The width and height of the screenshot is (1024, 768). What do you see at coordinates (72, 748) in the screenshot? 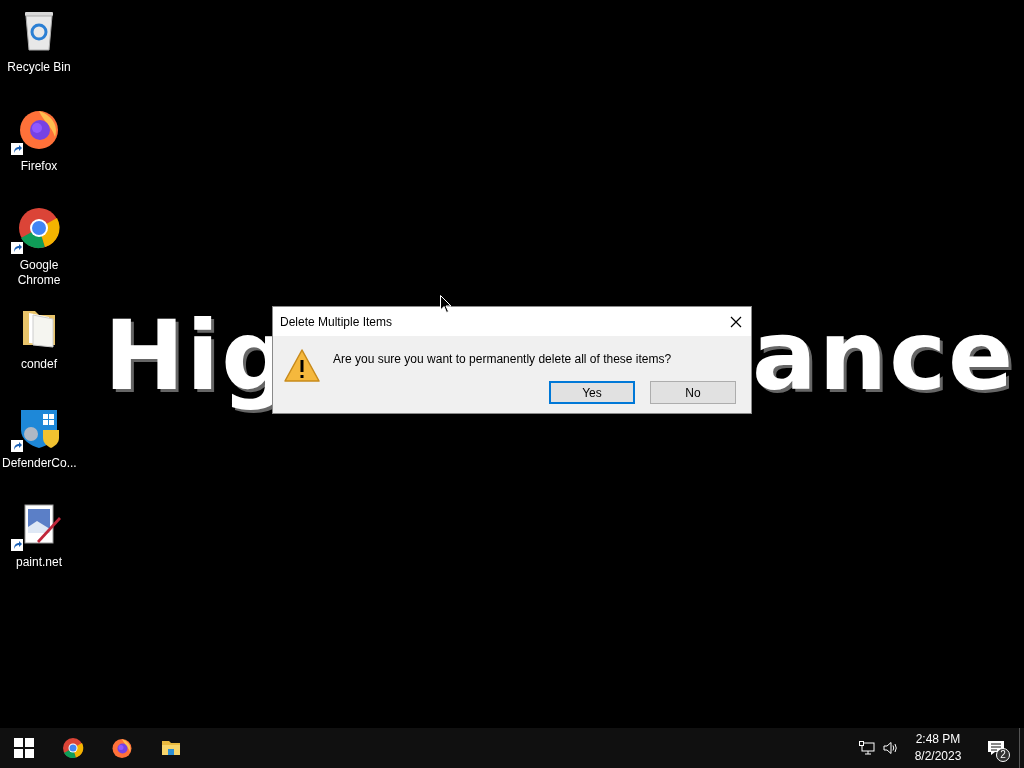
I see `chrome-icon` at bounding box center [72, 748].